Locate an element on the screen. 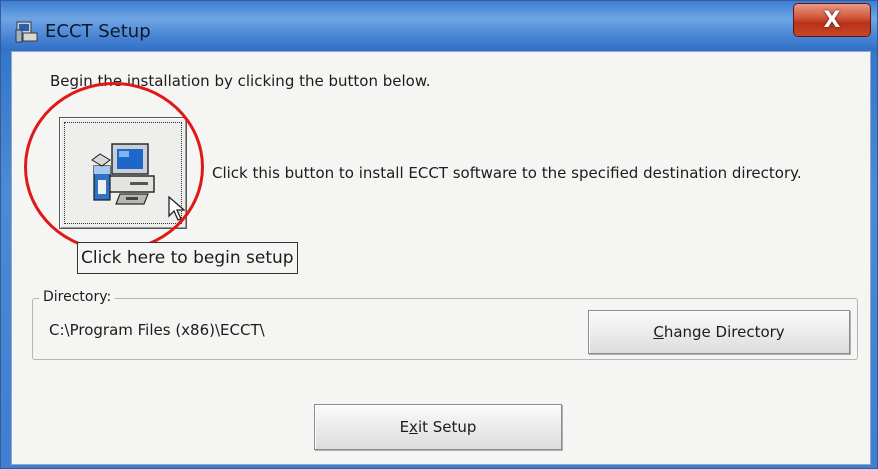  close-button: X is located at coordinates (832, 20).